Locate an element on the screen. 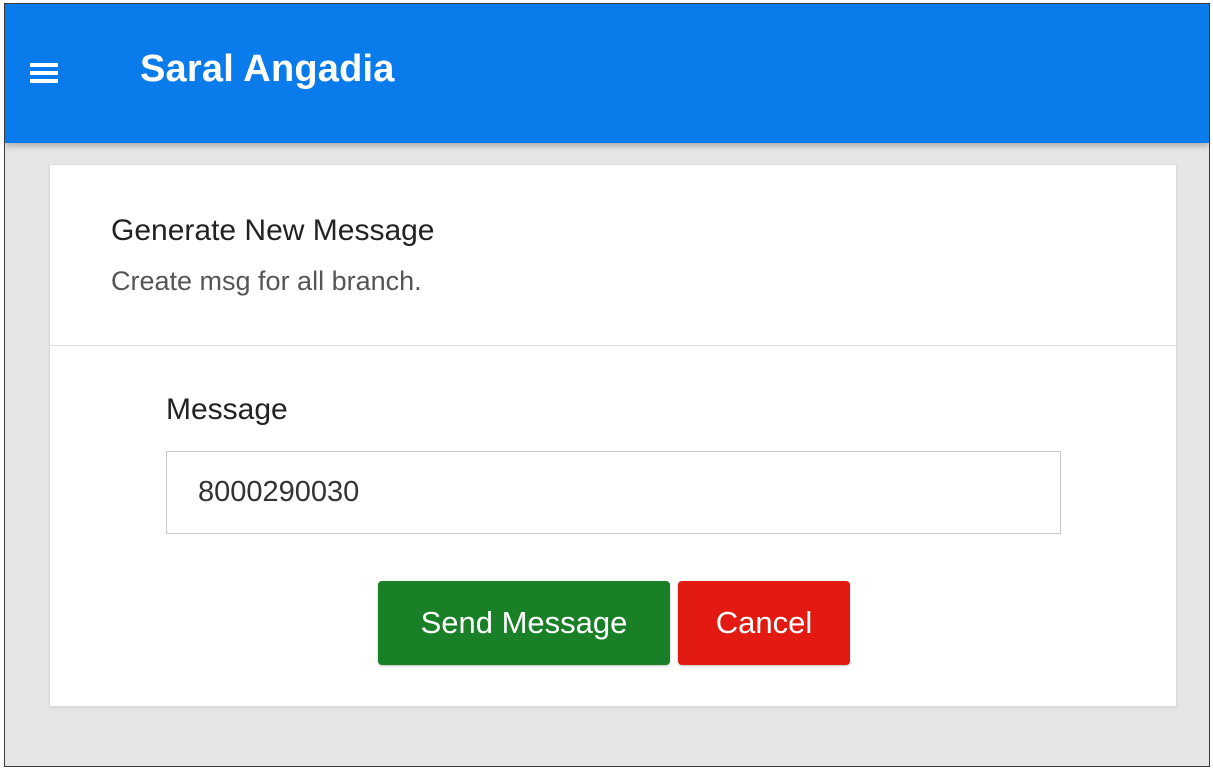  send-message-button: Send Message is located at coordinates (524, 623).